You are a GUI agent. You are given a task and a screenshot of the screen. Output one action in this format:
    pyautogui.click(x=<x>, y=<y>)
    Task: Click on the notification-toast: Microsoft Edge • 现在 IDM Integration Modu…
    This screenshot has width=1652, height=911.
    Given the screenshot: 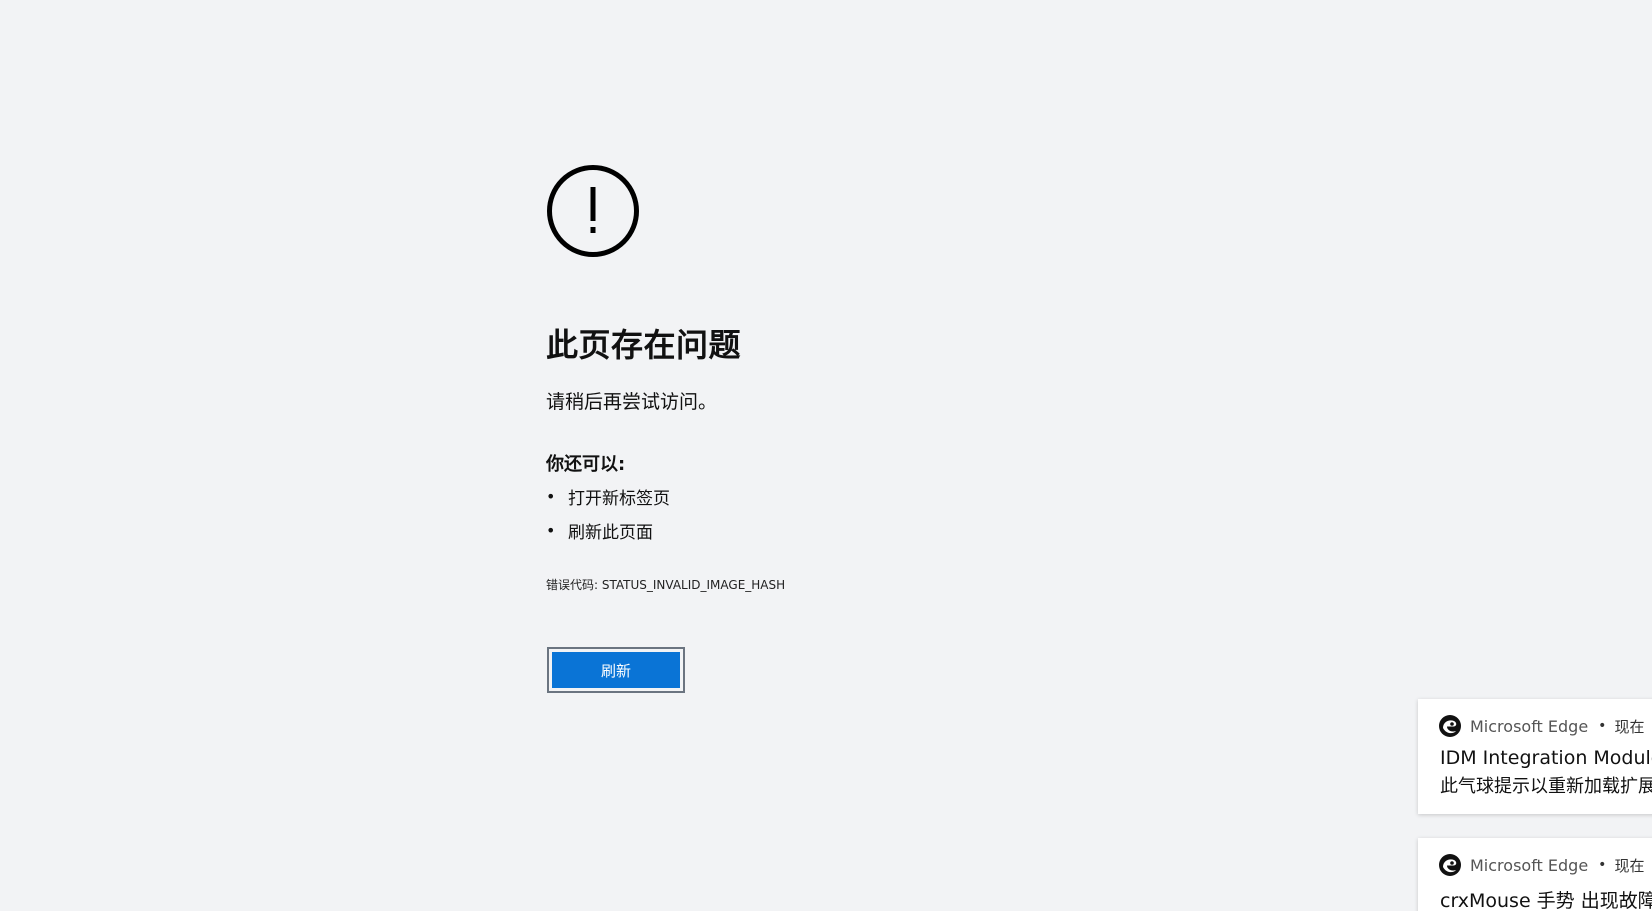 What is the action you would take?
    pyautogui.click(x=1535, y=756)
    